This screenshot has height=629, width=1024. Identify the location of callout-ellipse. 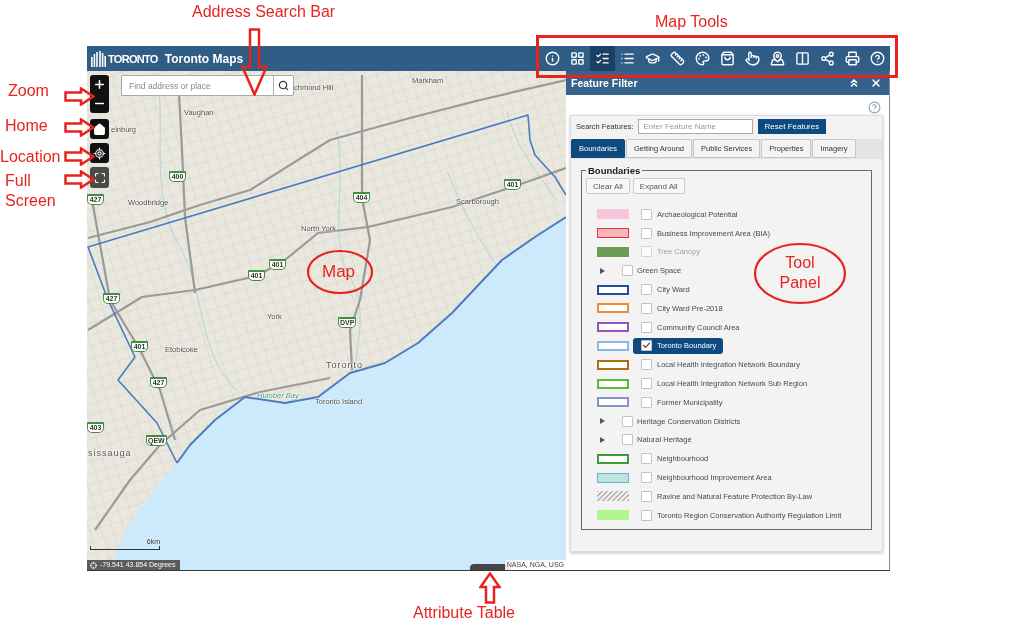
(340, 272).